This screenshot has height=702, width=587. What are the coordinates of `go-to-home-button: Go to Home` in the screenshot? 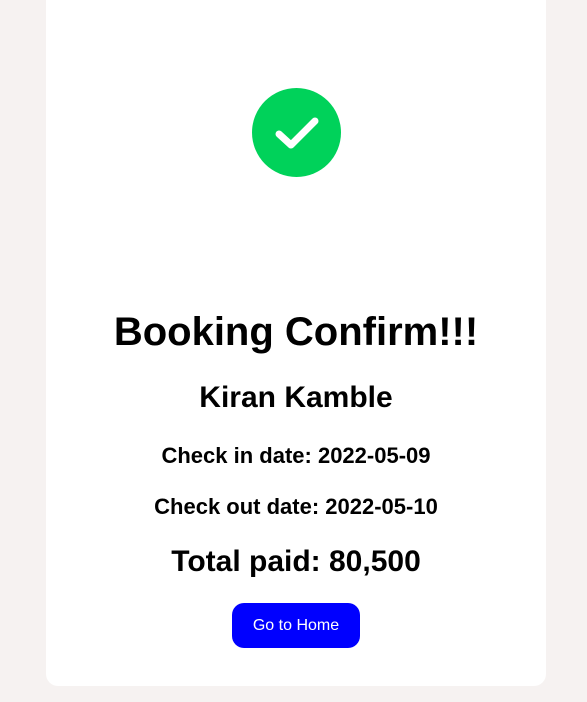 It's located at (296, 625).